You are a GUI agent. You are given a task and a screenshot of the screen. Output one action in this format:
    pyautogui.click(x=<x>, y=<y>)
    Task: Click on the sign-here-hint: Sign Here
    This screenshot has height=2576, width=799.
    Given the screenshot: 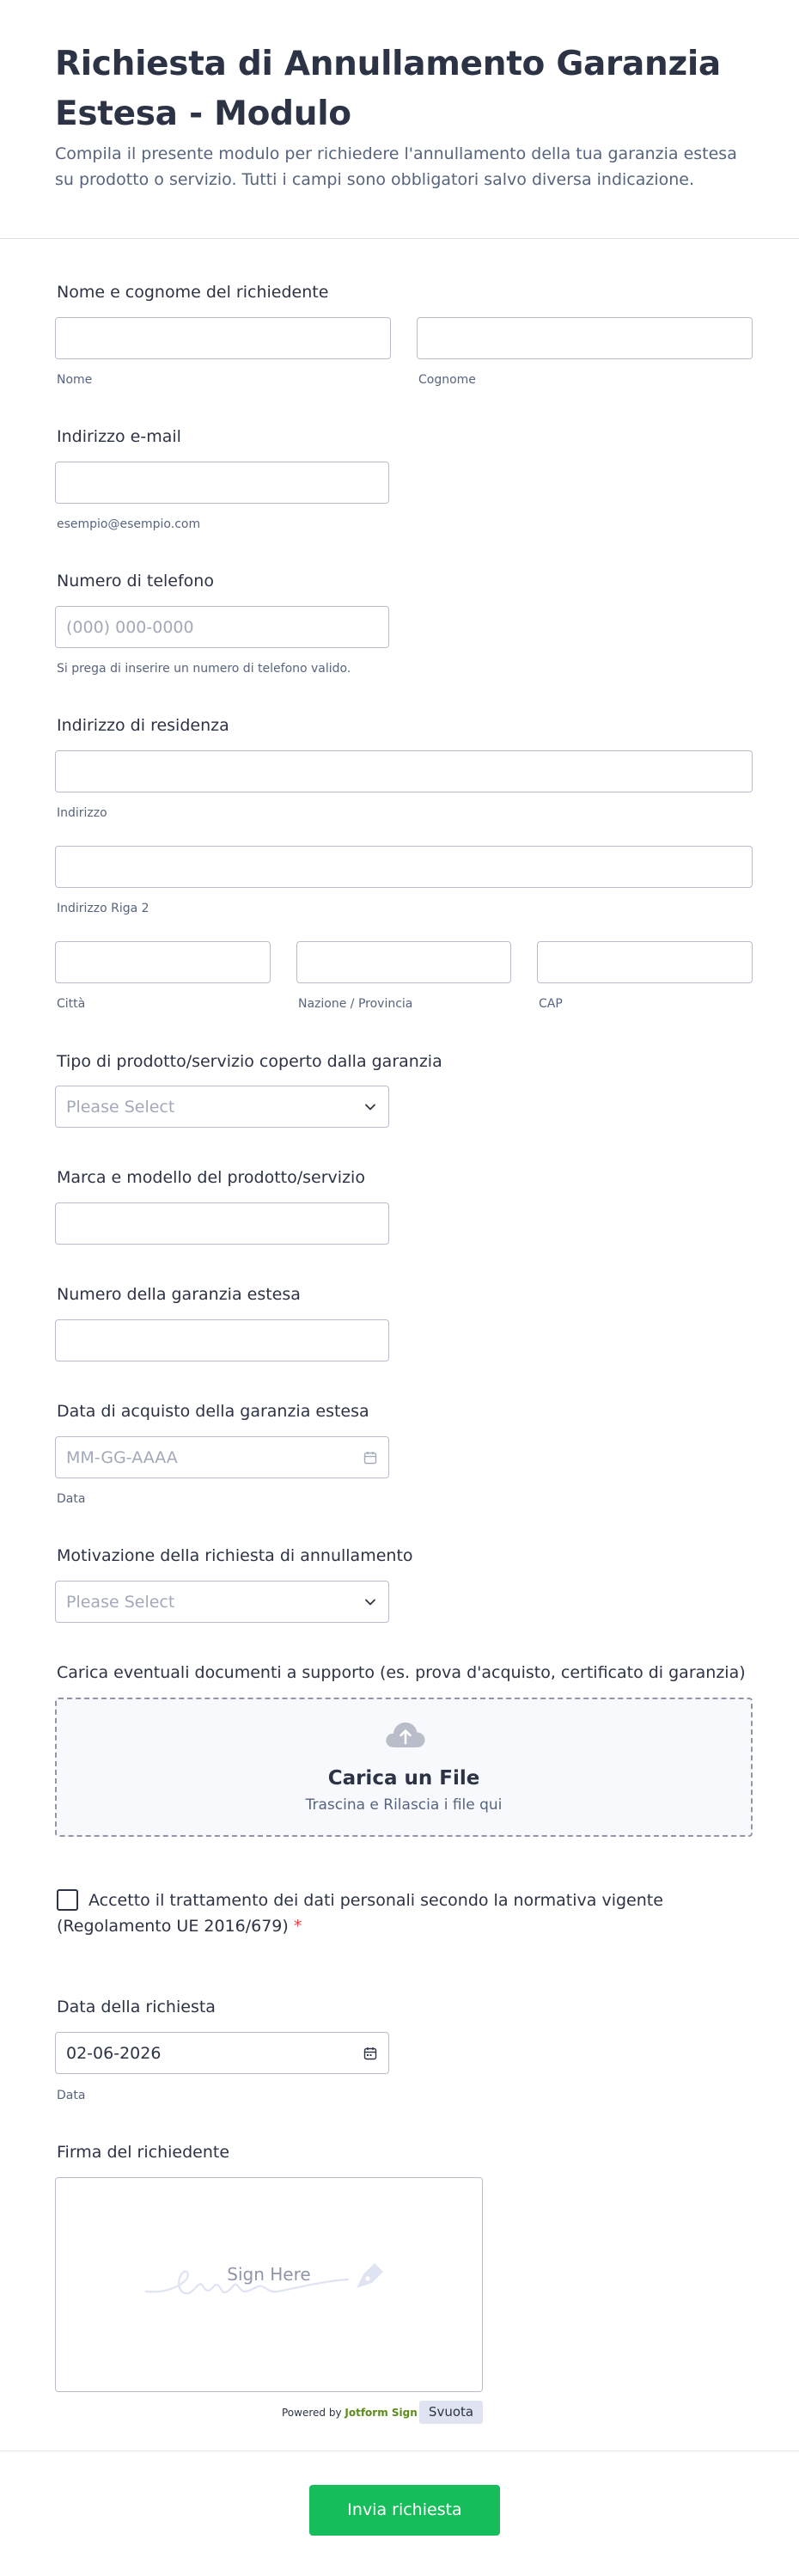 What is the action you would take?
    pyautogui.click(x=269, y=2274)
    